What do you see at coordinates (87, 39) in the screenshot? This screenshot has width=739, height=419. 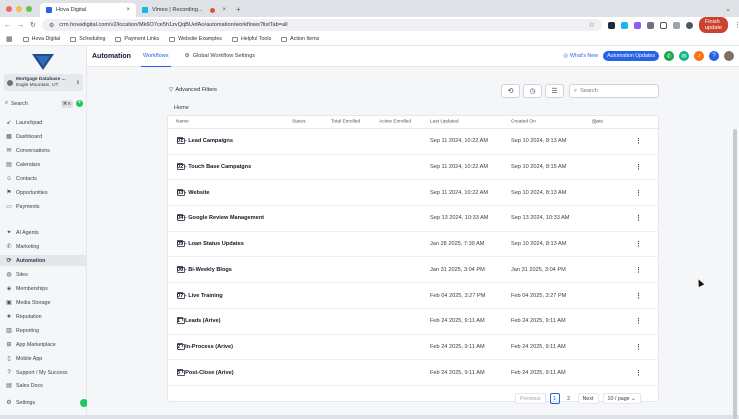 I see `bookmark-scheduling: Scheduling` at bounding box center [87, 39].